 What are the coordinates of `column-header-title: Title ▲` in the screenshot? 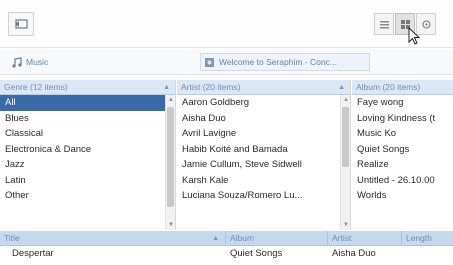 It's located at (113, 238).